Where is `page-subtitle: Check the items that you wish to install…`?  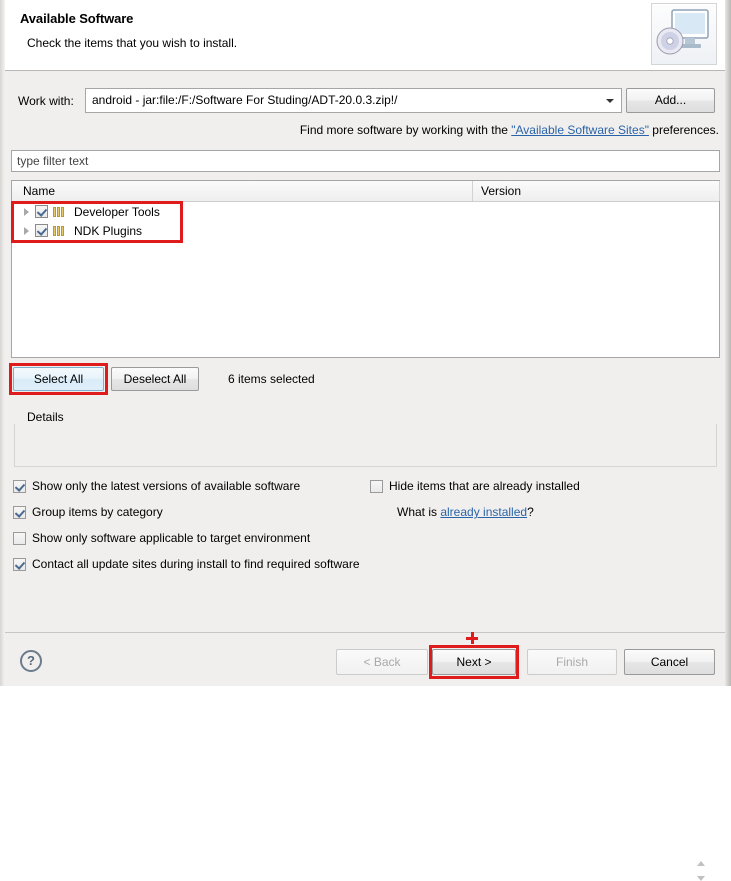
page-subtitle: Check the items that you wish to install… is located at coordinates (132, 43).